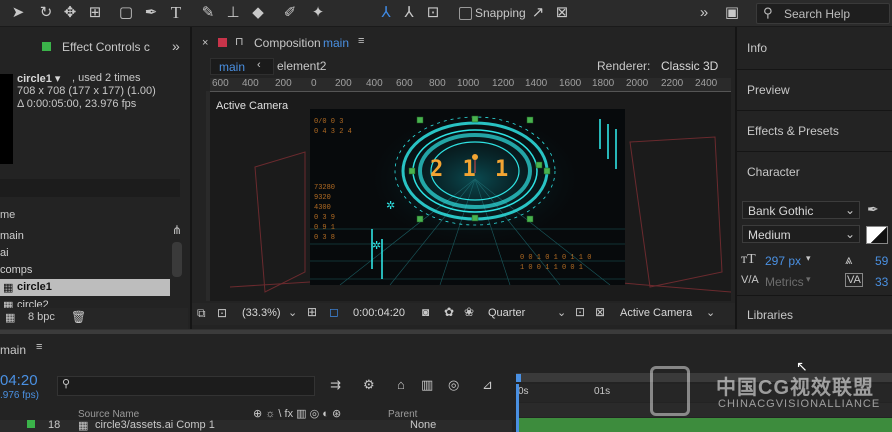 The image size is (892, 432). What do you see at coordinates (126, 13) in the screenshot?
I see `rectangle-tool-icon: ▢` at bounding box center [126, 13].